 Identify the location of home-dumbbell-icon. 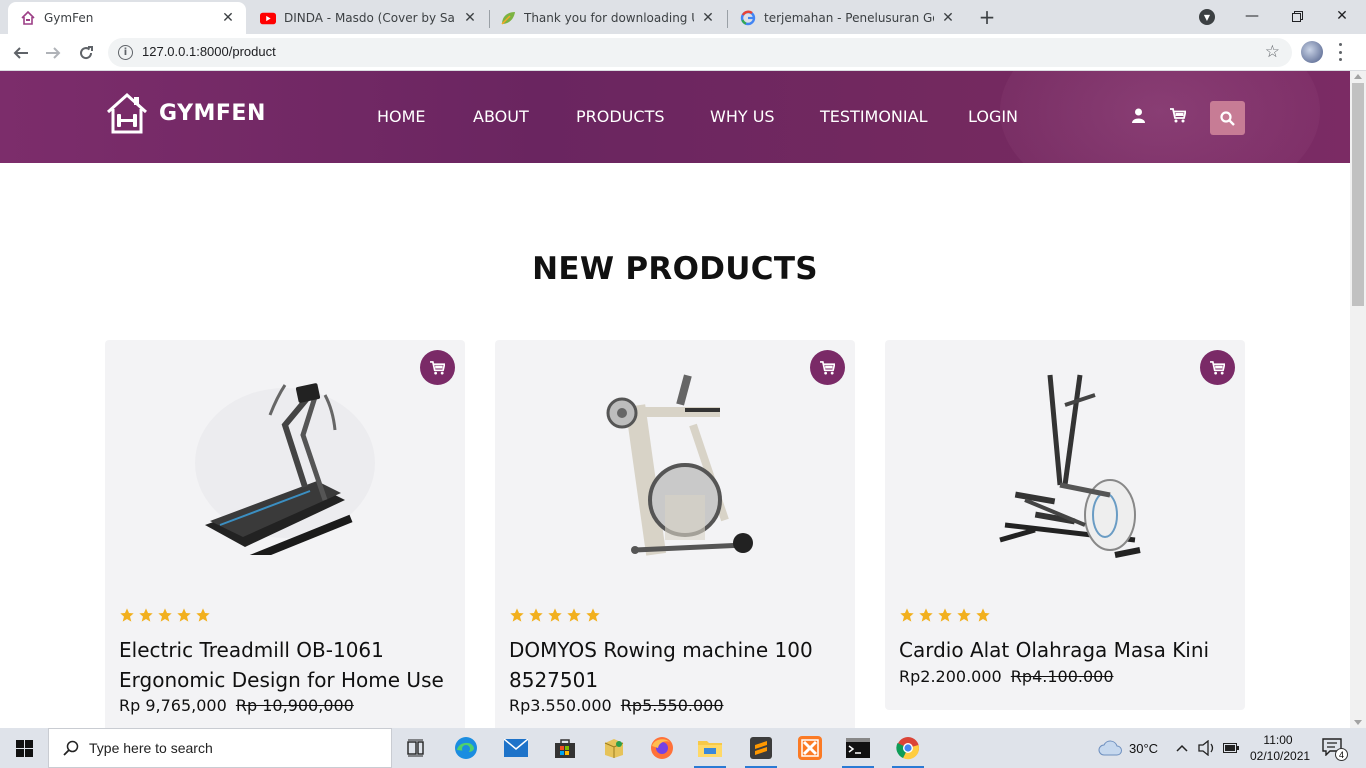
(127, 113).